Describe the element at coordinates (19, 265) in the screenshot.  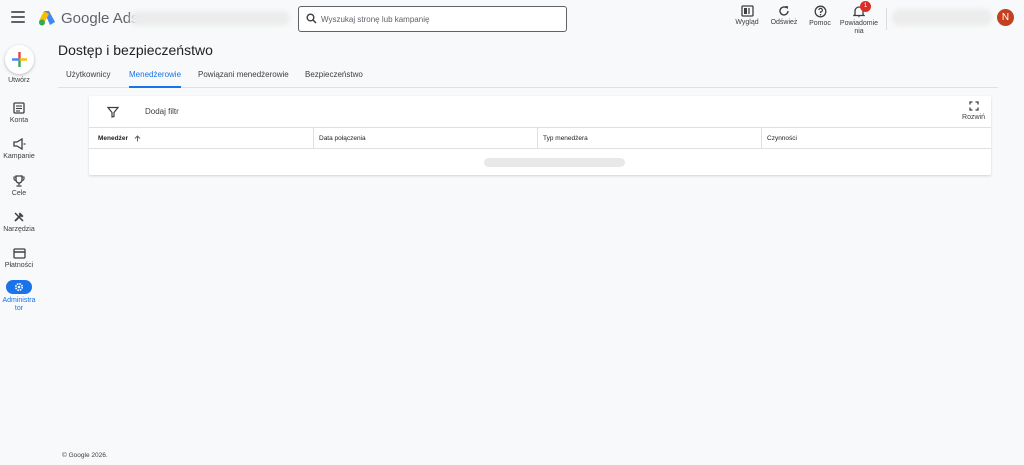
I see `billing-label: Płatności` at that location.